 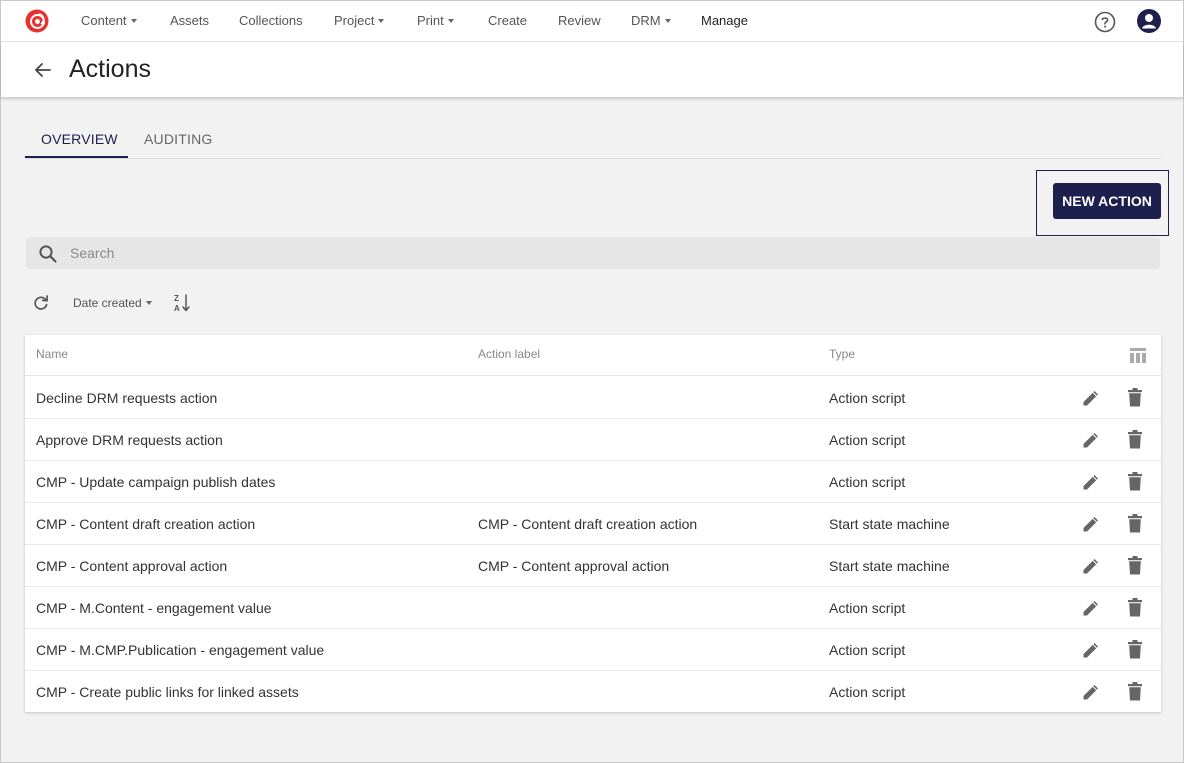 I want to click on sort-dropdown: Date created, so click(x=112, y=303).